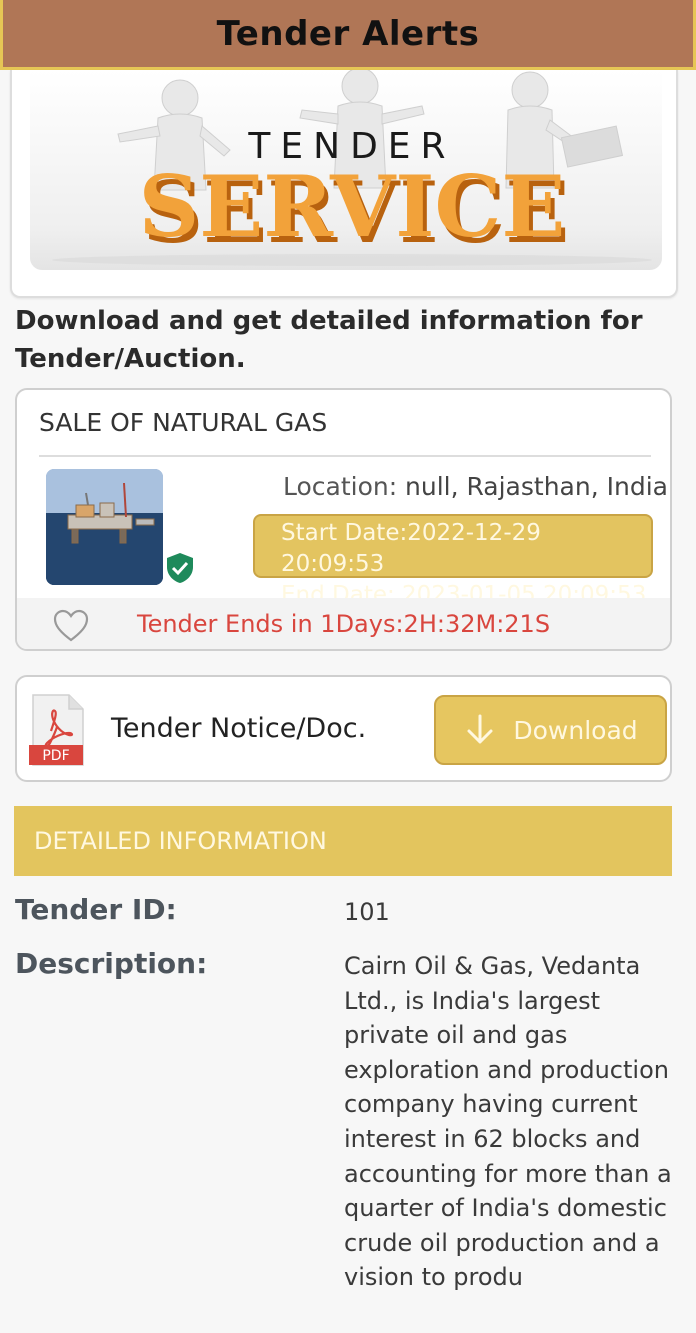  Describe the element at coordinates (180, 568) in the screenshot. I see `verified-shield-icon` at that location.